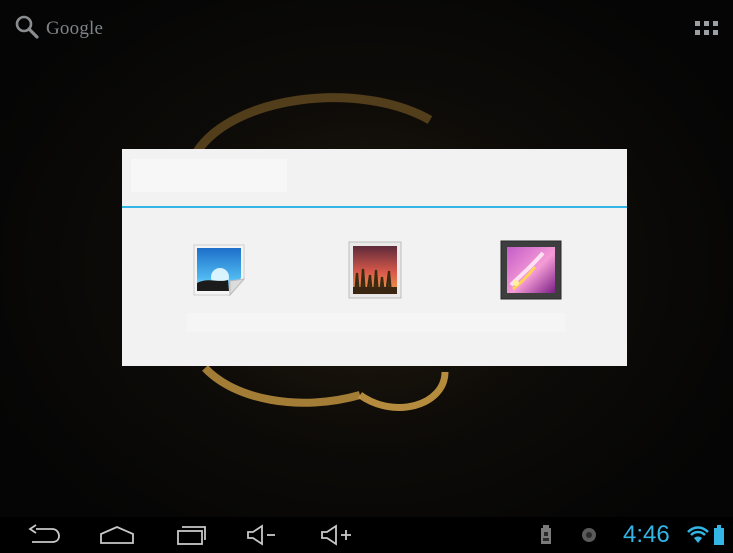 The width and height of the screenshot is (733, 553). I want to click on back-icon, so click(44, 533).